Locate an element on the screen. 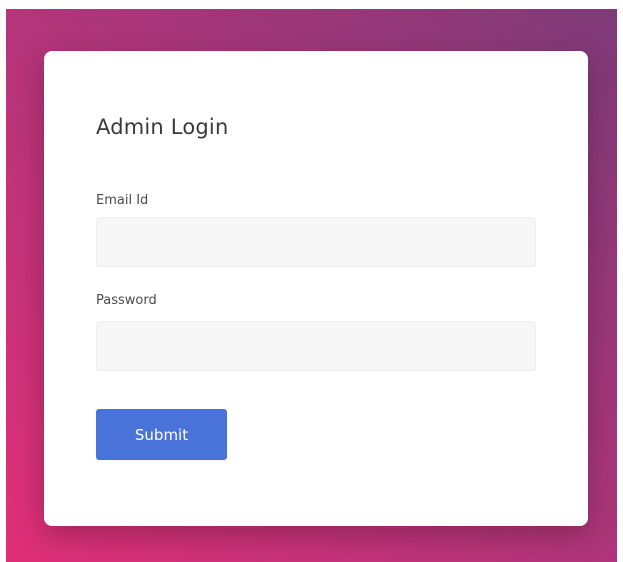  email-label: Email Id is located at coordinates (122, 200).